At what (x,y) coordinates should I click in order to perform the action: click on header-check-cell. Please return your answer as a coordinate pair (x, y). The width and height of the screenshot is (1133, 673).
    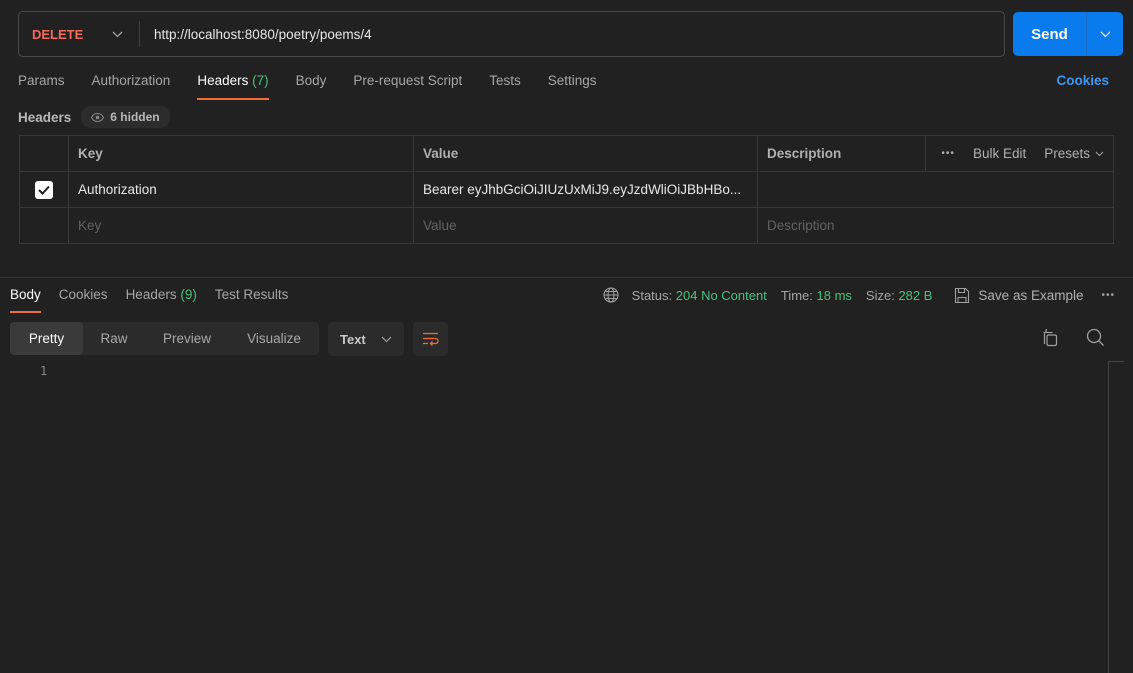
    Looking at the image, I should click on (44, 153).